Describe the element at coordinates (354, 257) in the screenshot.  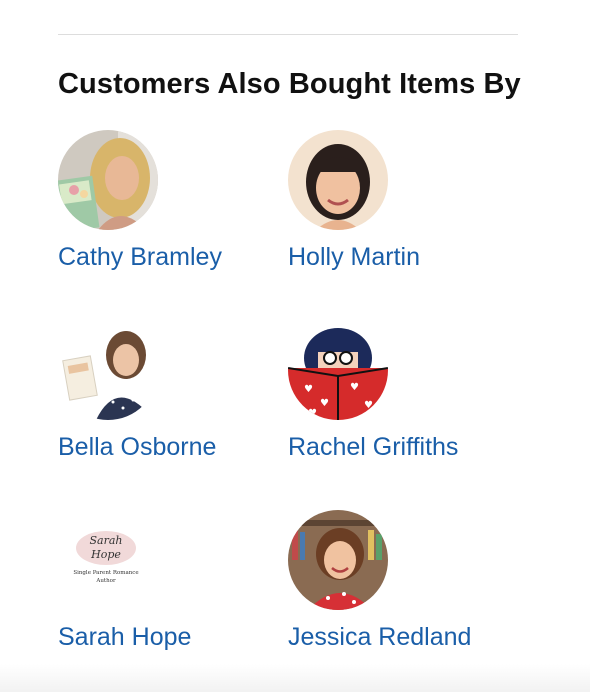
I see `author-name-link: Holly Martin` at that location.